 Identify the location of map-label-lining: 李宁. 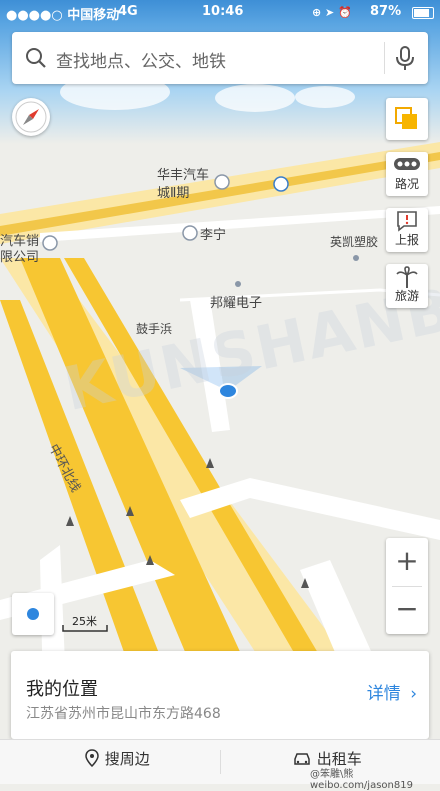
(213, 235).